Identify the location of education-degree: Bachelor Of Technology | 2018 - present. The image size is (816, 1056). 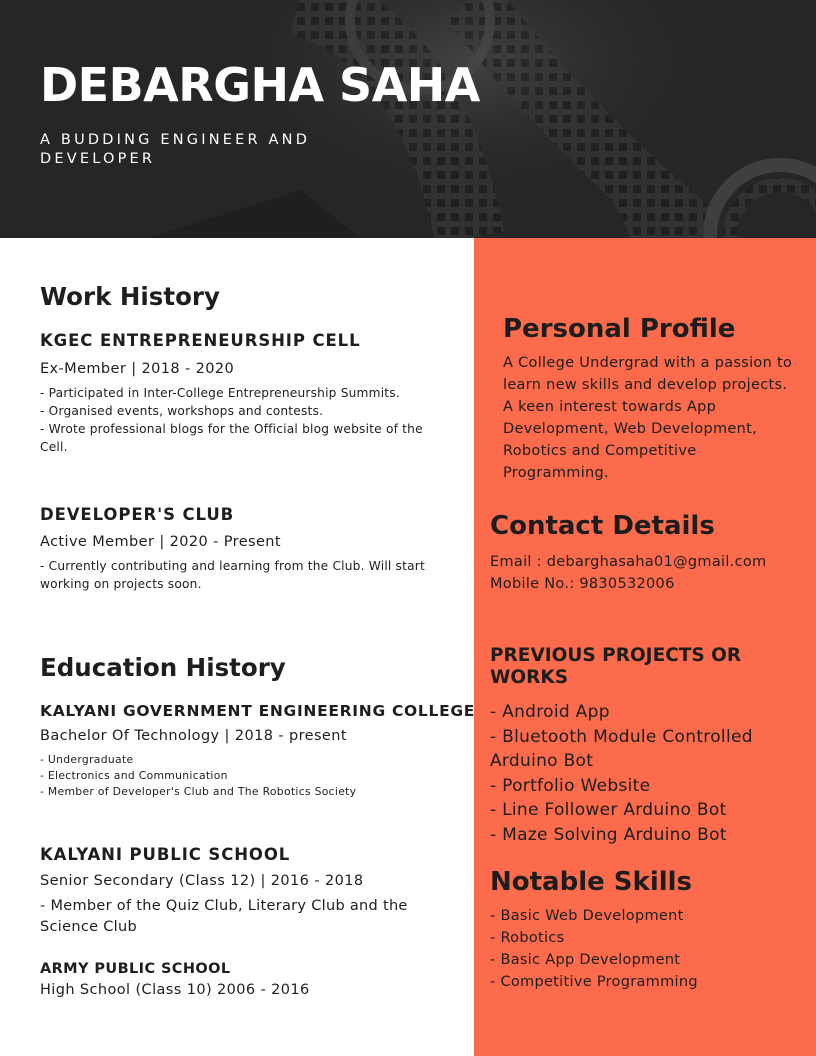
(193, 736).